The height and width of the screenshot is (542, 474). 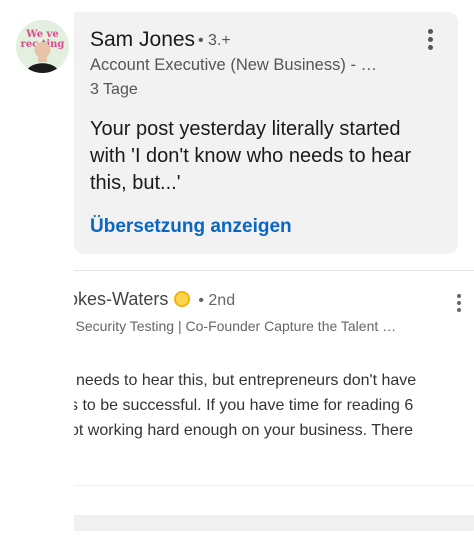 What do you see at coordinates (430, 39) in the screenshot?
I see `three-dots-vertical-icon` at bounding box center [430, 39].